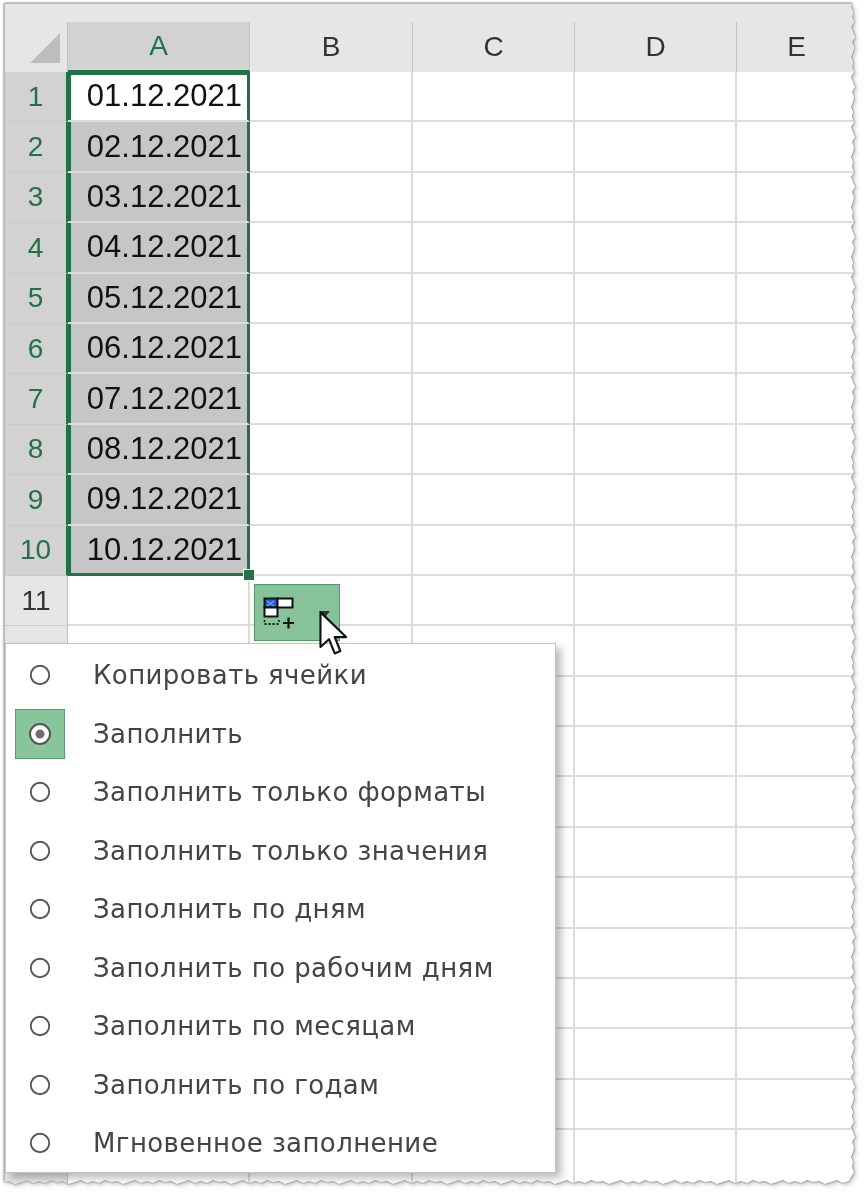 Image resolution: width=866 pixels, height=1200 pixels. Describe the element at coordinates (36, 97) in the screenshot. I see `row-header: 1` at that location.